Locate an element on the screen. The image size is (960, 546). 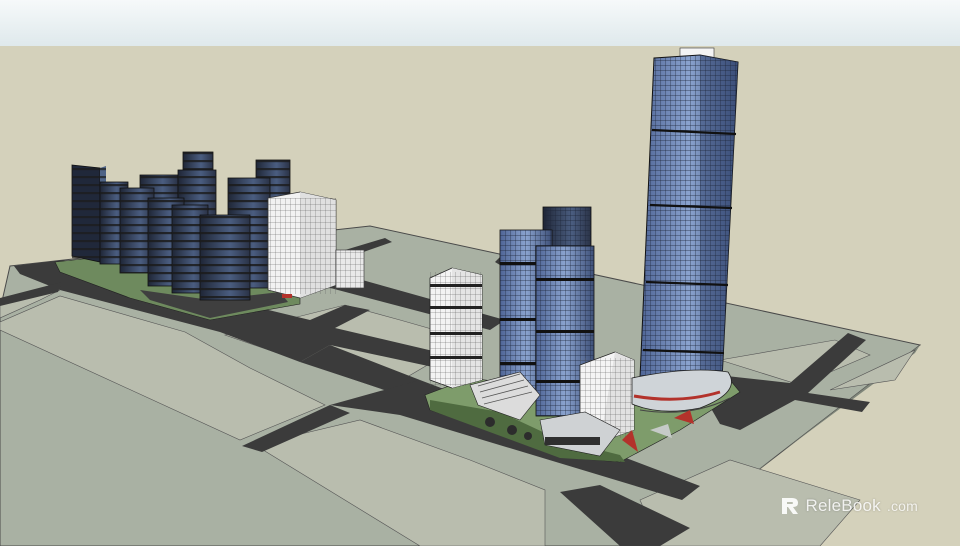
tower-supertall is located at coordinates (689, 217).